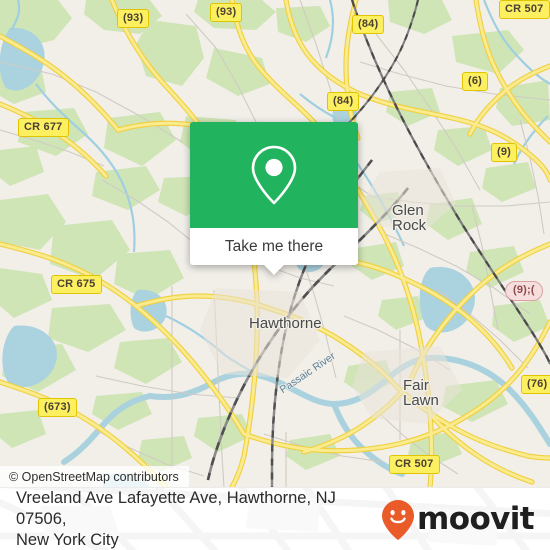  What do you see at coordinates (94, 476) in the screenshot?
I see `osm-attribution: © OpenStreetMap contributors` at bounding box center [94, 476].